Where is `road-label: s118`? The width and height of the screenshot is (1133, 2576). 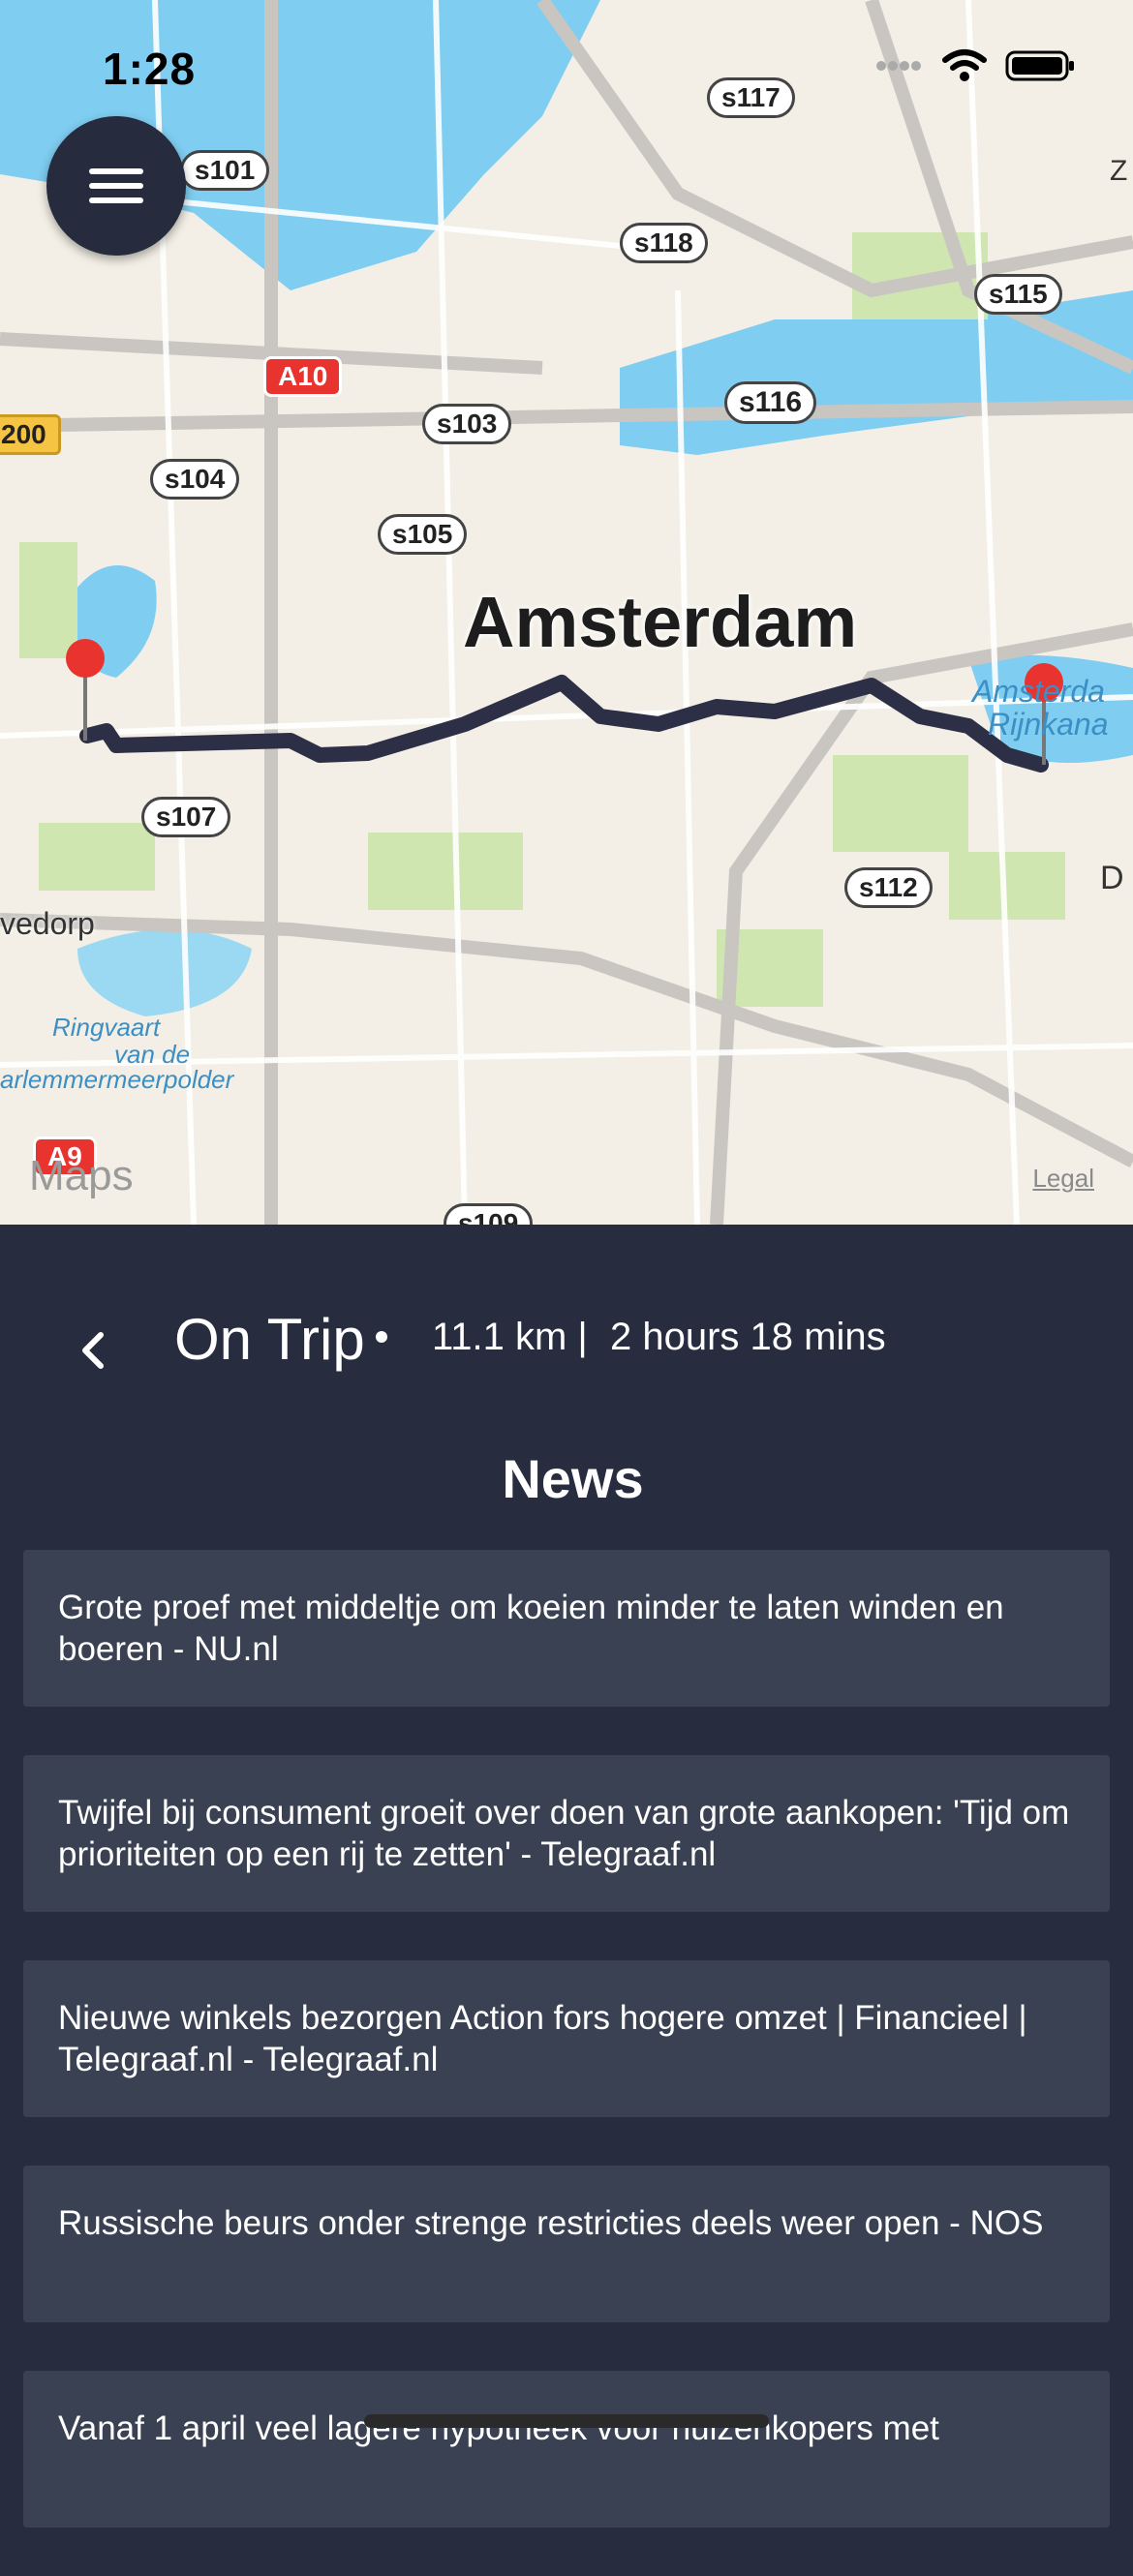 road-label: s118 is located at coordinates (664, 243).